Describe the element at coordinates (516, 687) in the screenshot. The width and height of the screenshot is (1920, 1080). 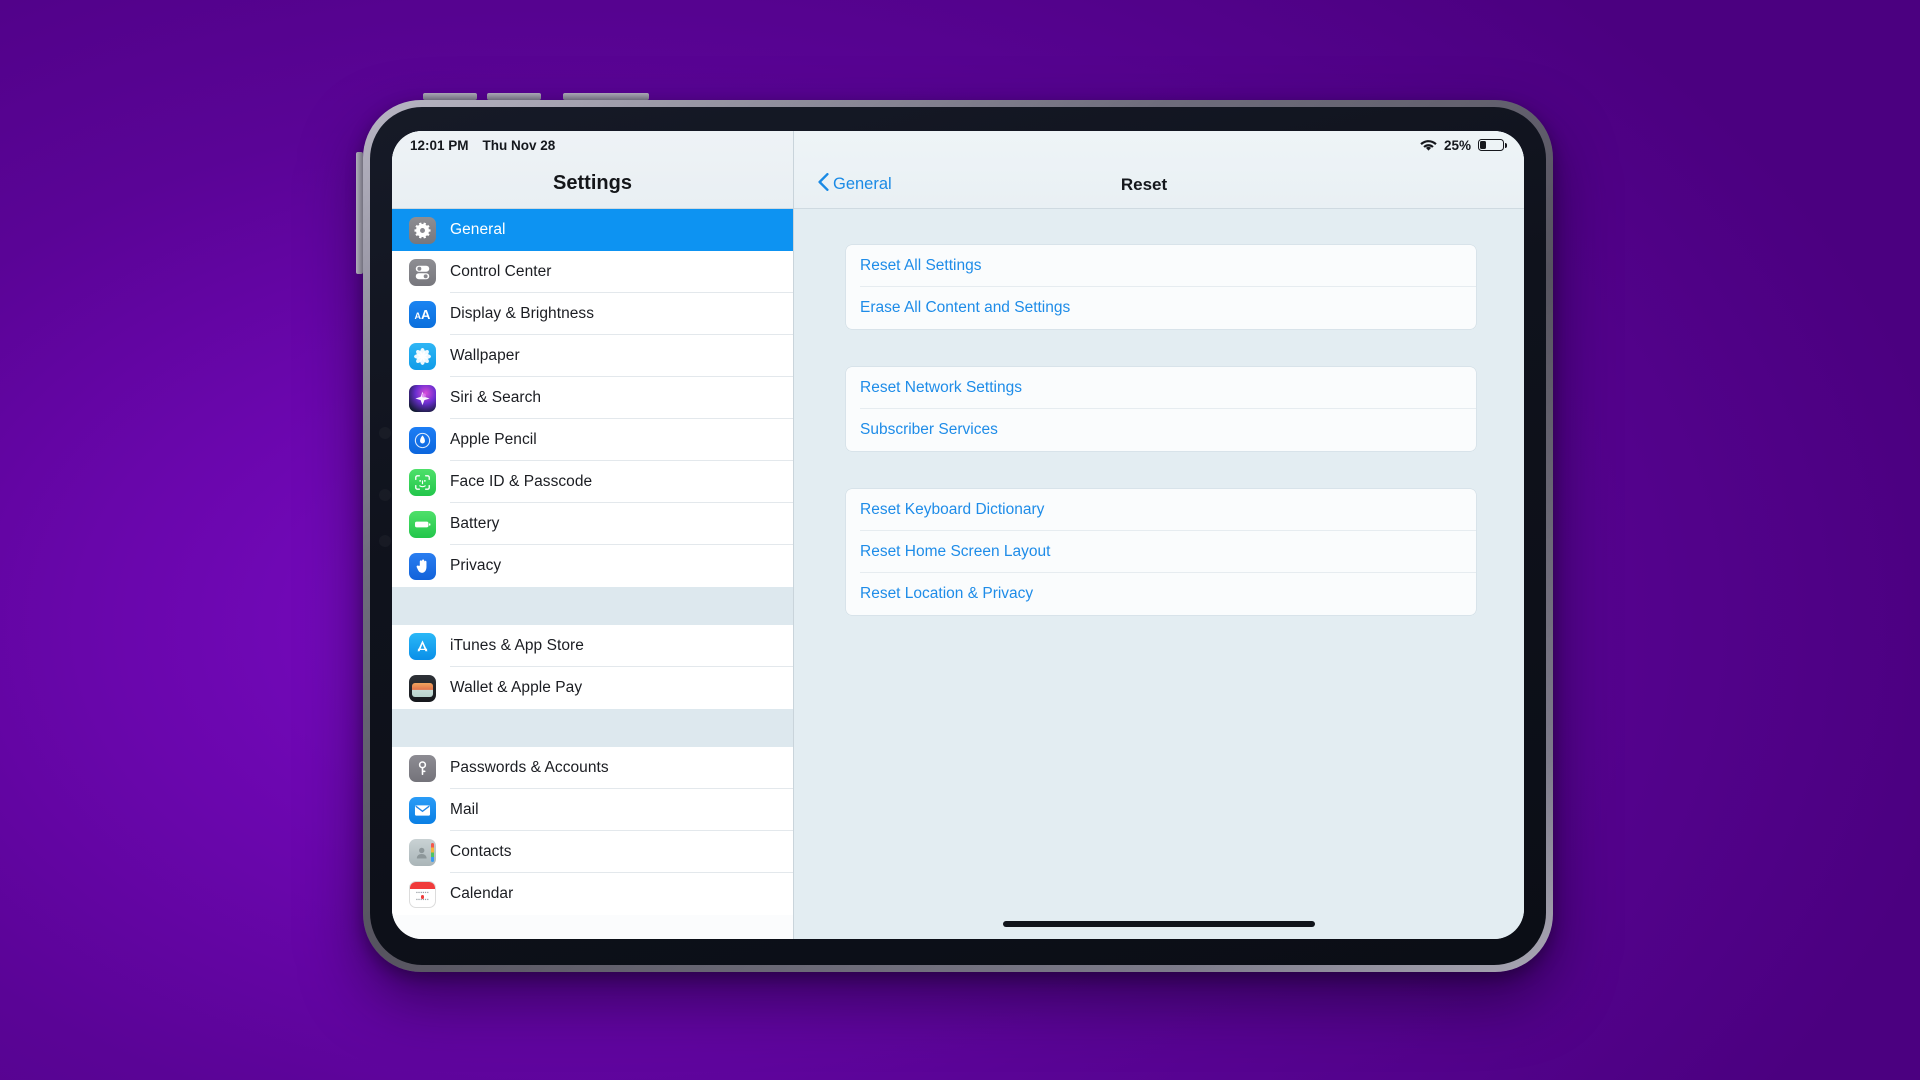
I see `sidebar-item-label: Wallet & Apple Pay` at that location.